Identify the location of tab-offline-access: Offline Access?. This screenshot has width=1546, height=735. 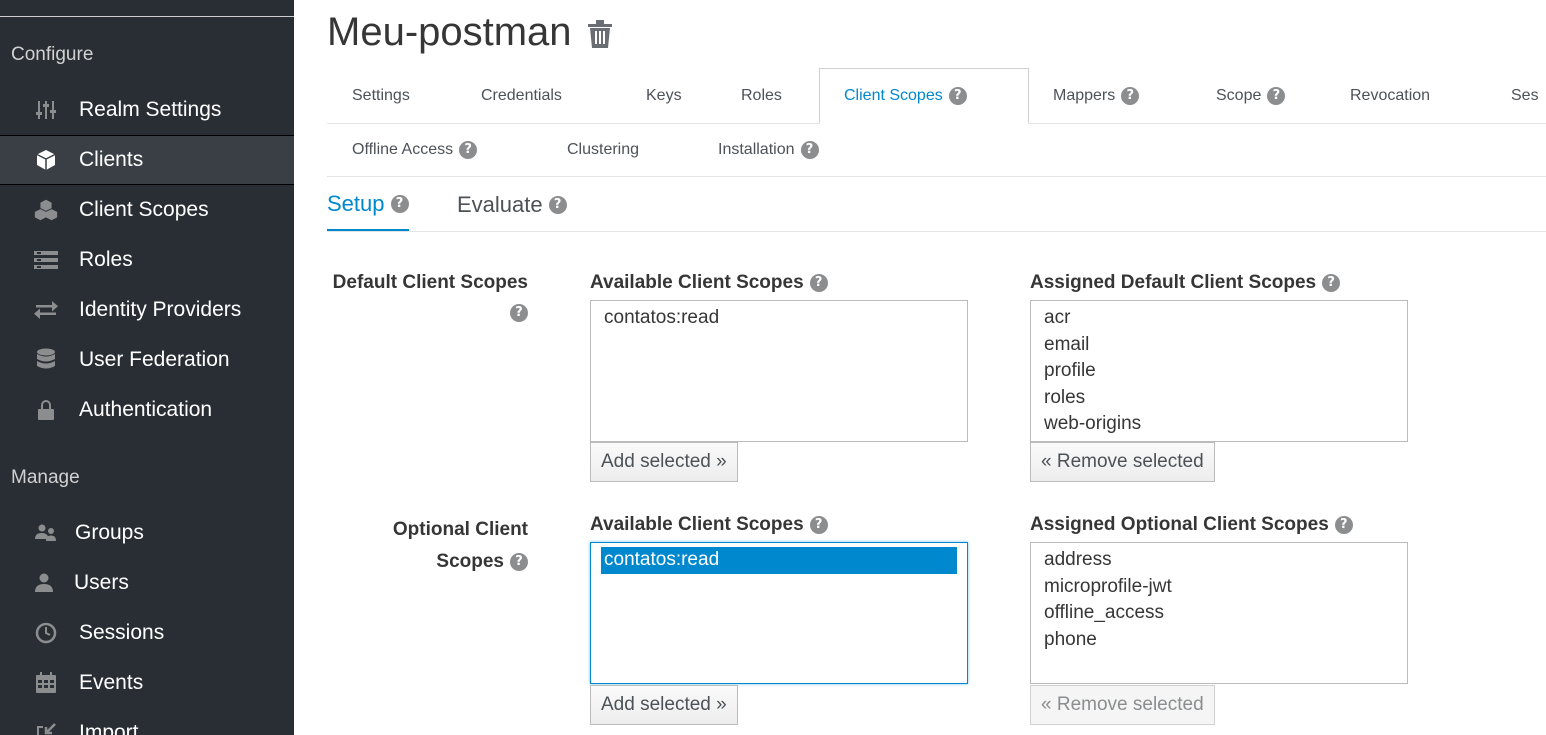
(414, 150).